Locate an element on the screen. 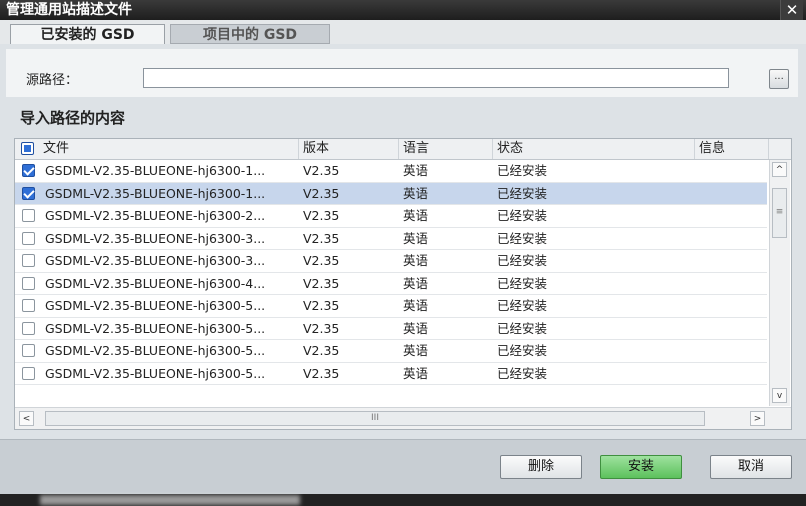  dialog-title: 管理通用站描述文件 is located at coordinates (69, 10).